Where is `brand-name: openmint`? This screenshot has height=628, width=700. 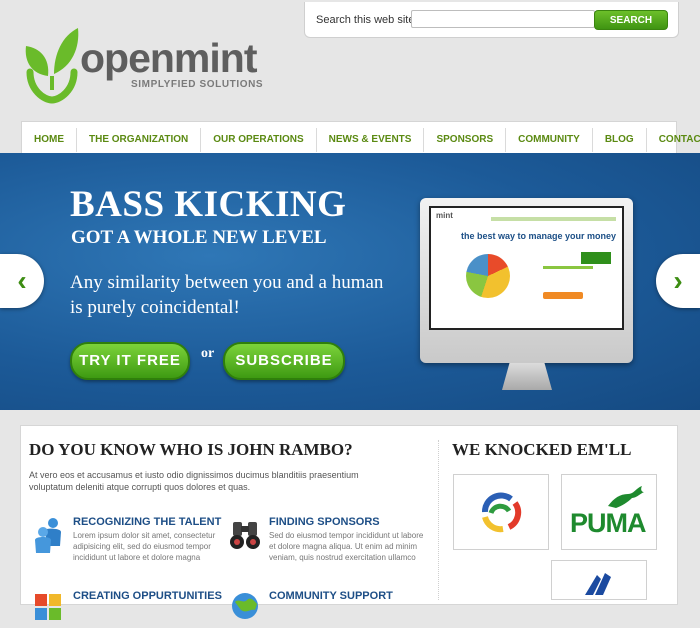
brand-name: openmint is located at coordinates (168, 58).